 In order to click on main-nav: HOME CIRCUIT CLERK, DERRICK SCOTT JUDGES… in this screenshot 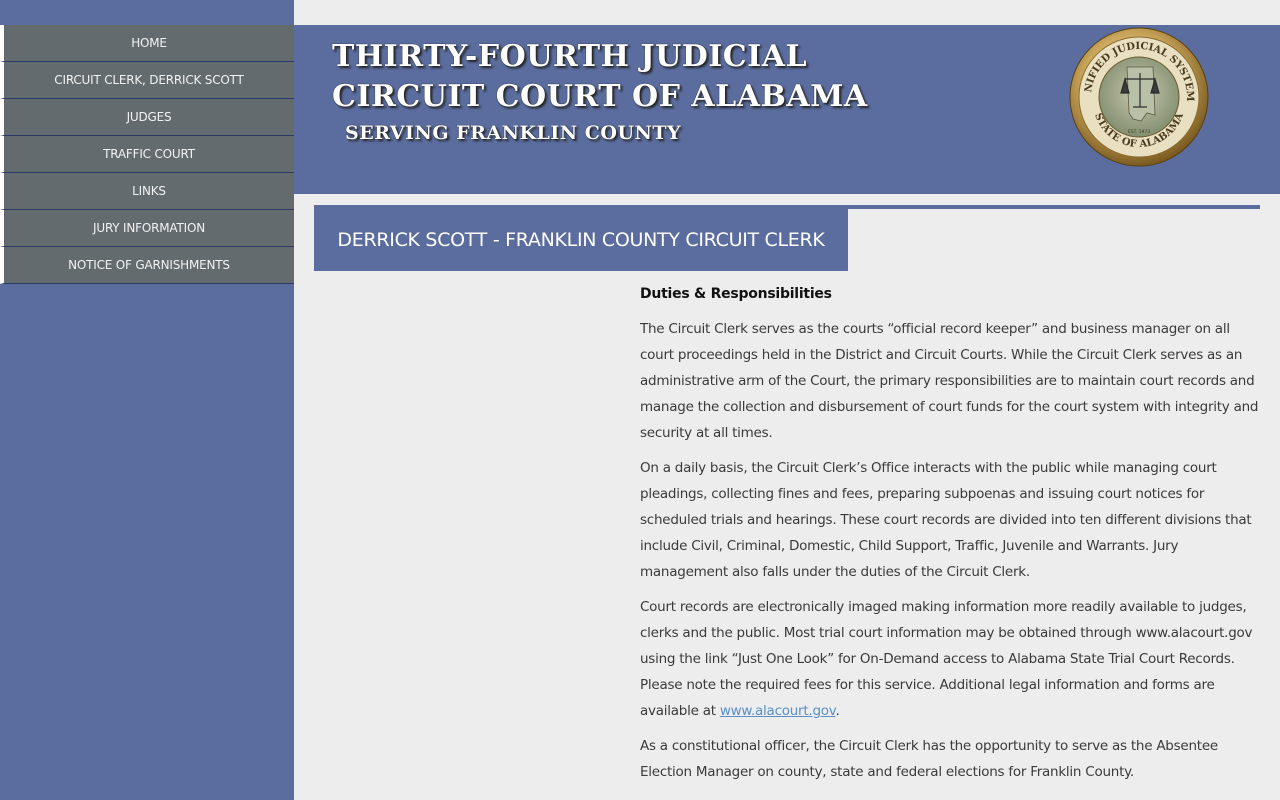, I will do `click(147, 154)`.